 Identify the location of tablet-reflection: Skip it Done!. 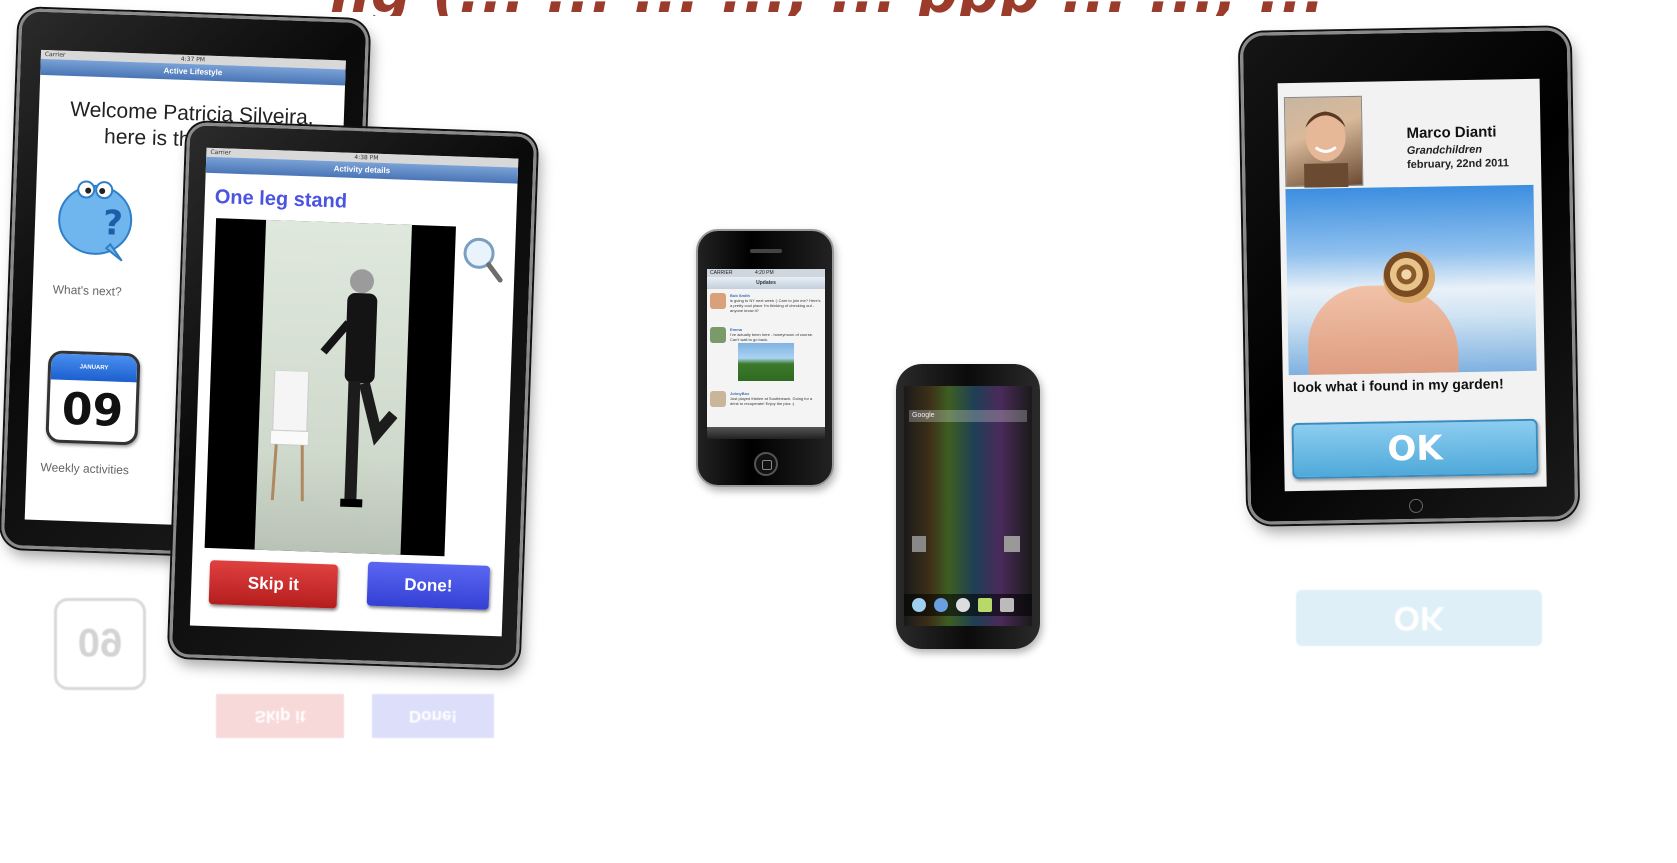
(356, 738).